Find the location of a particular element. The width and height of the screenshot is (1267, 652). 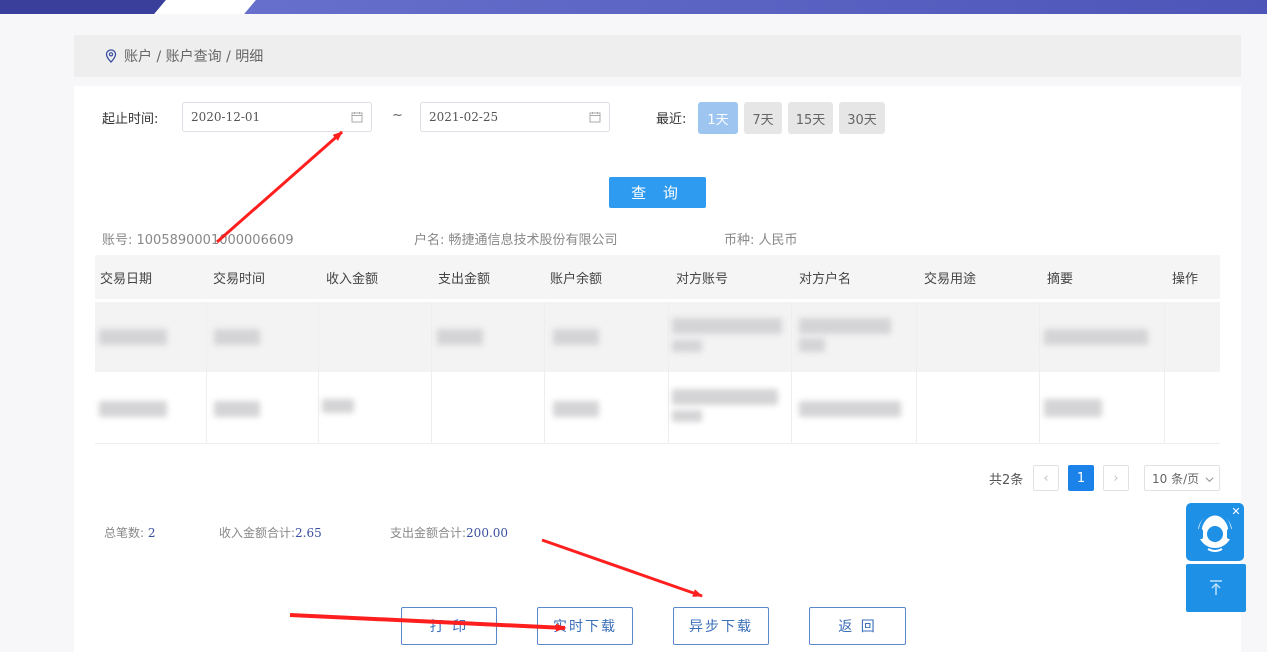

account-name: 户名: 畅捷通信息技术股份有限公司 is located at coordinates (516, 240).